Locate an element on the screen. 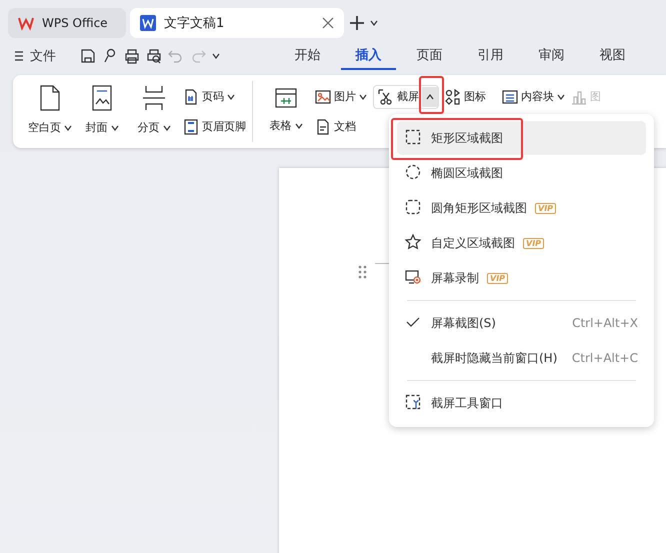 This screenshot has height=553, width=666. ribbon-button: 空白页 is located at coordinates (50, 127).